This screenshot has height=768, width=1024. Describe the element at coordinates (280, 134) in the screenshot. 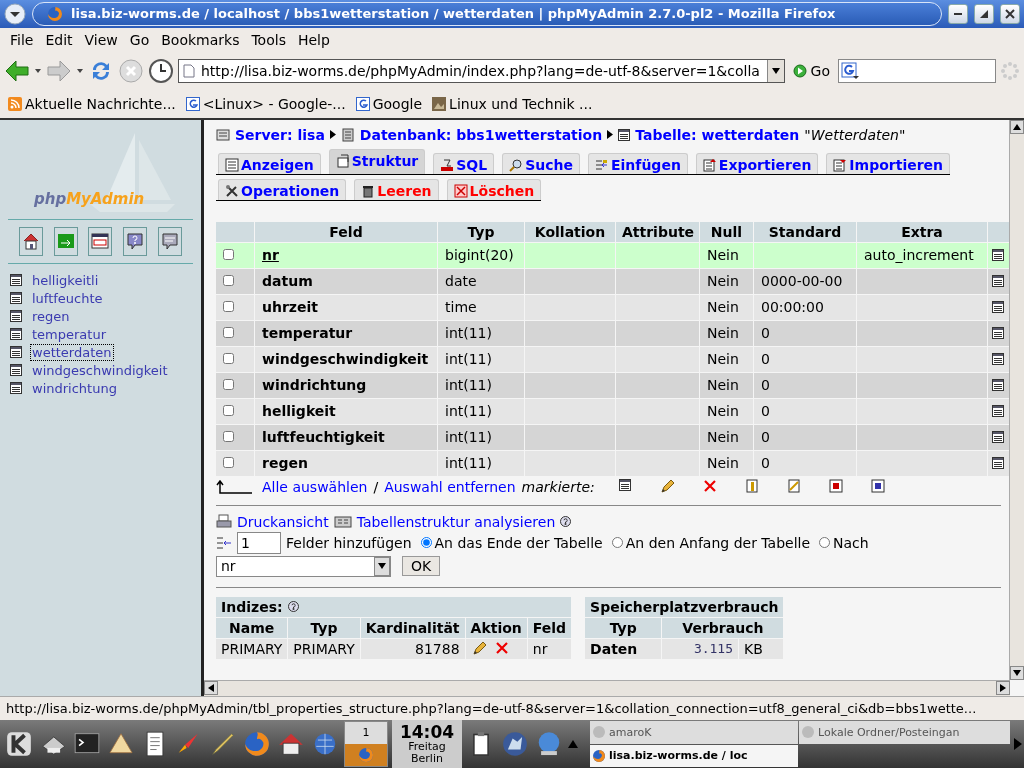

I see `server-link: Server: lisa` at that location.